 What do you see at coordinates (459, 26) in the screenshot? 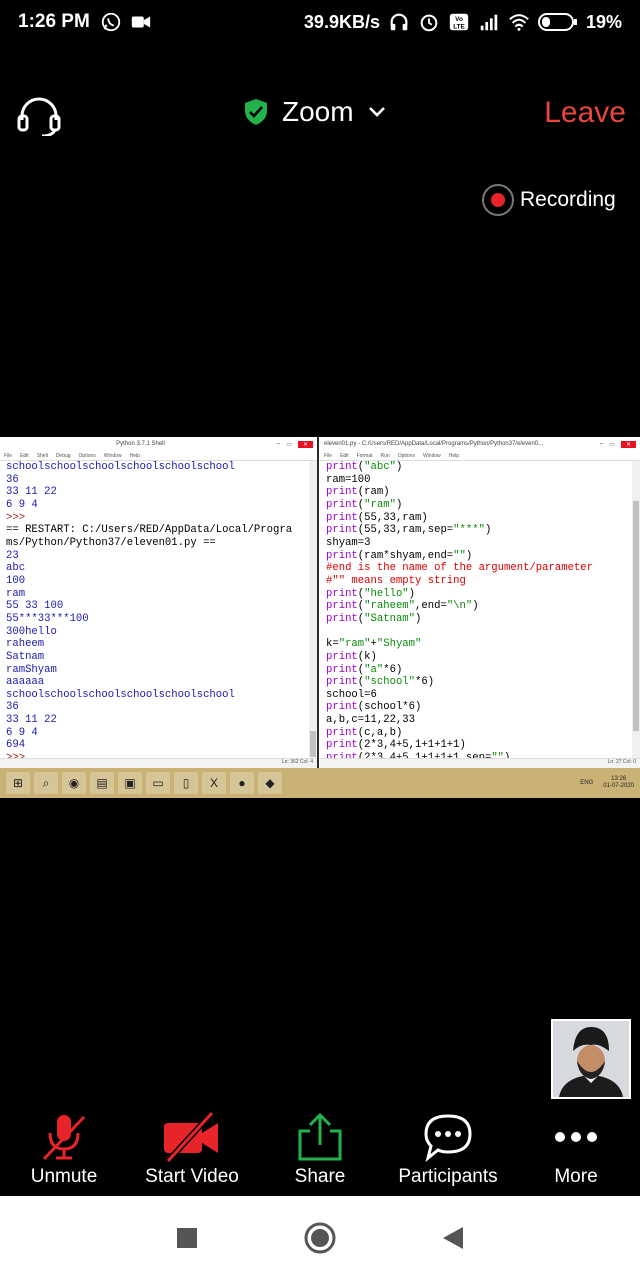
I see `svg-text: LTE` at bounding box center [459, 26].